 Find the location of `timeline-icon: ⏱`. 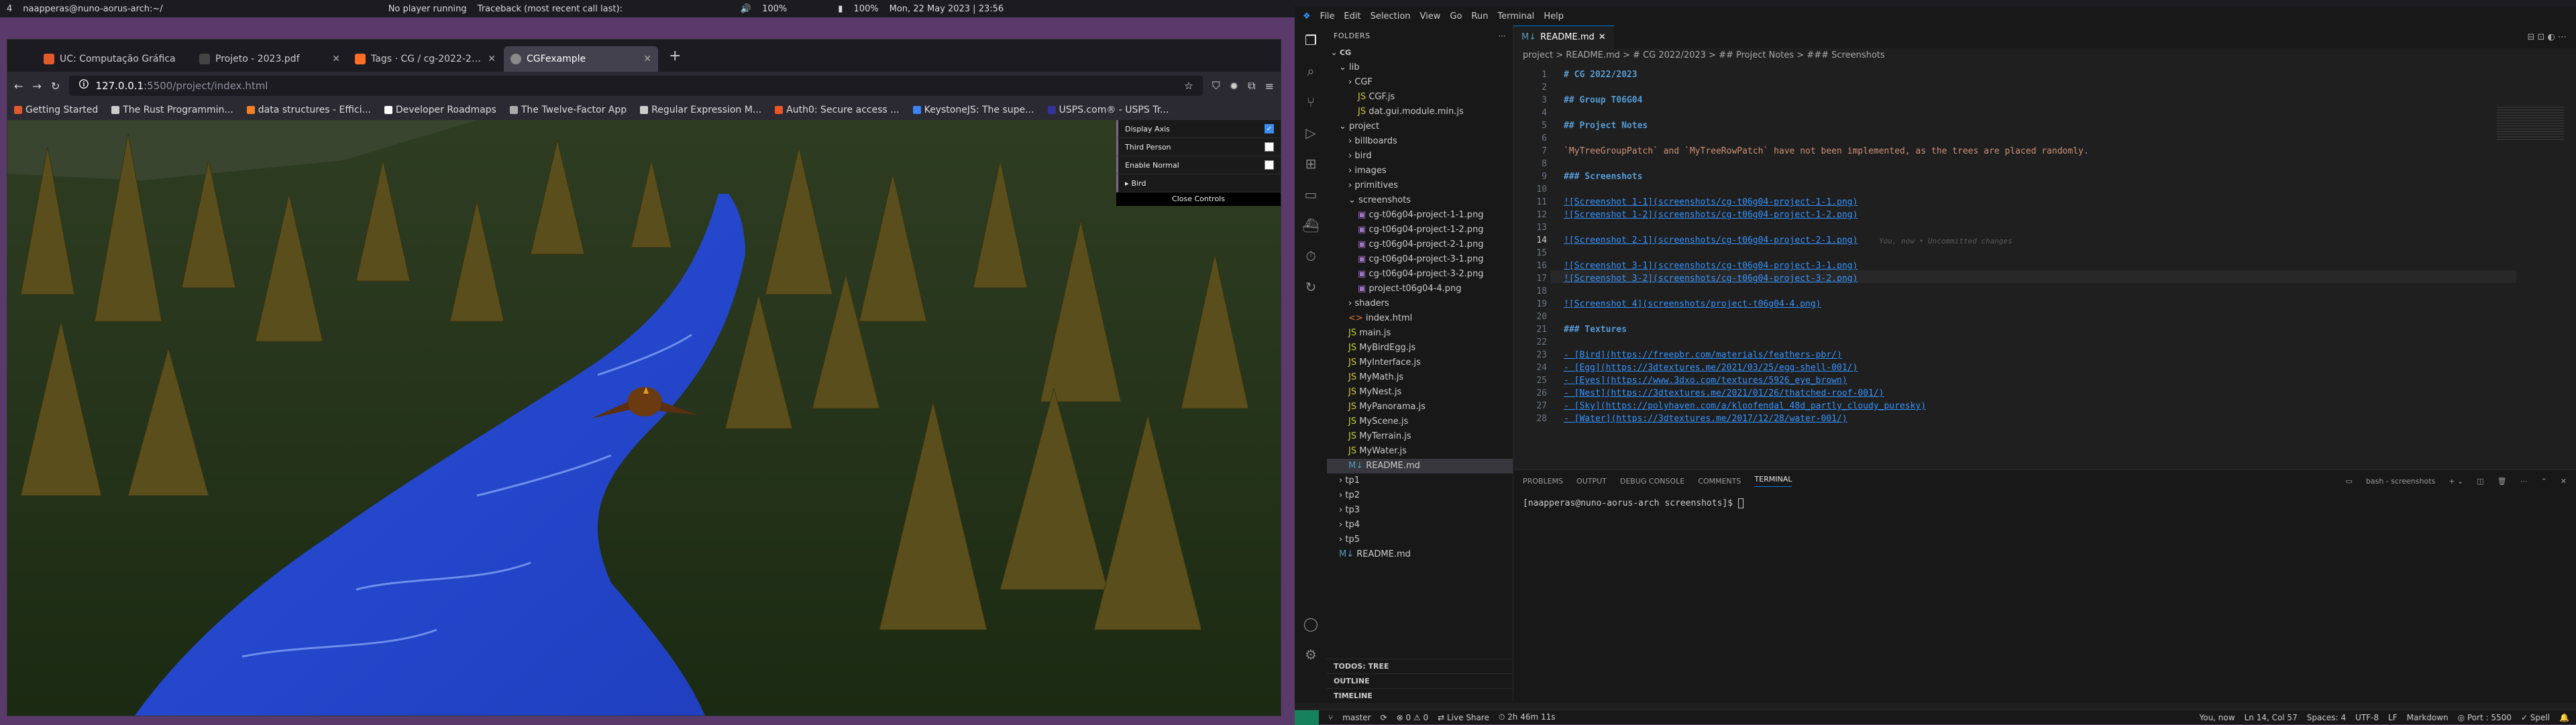

timeline-icon: ⏱ is located at coordinates (1310, 256).